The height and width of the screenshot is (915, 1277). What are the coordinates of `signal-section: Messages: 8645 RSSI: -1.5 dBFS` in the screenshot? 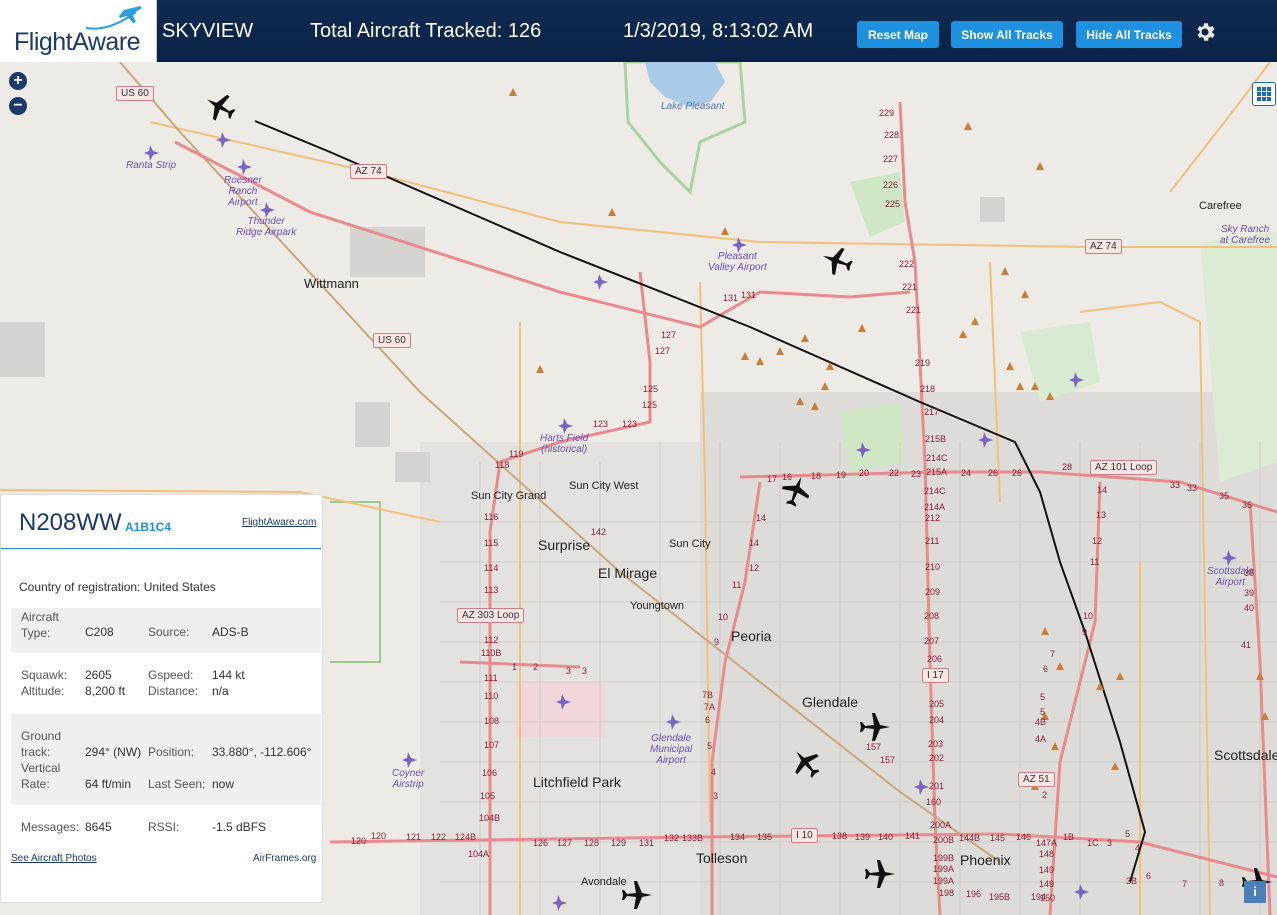 It's located at (166, 829).